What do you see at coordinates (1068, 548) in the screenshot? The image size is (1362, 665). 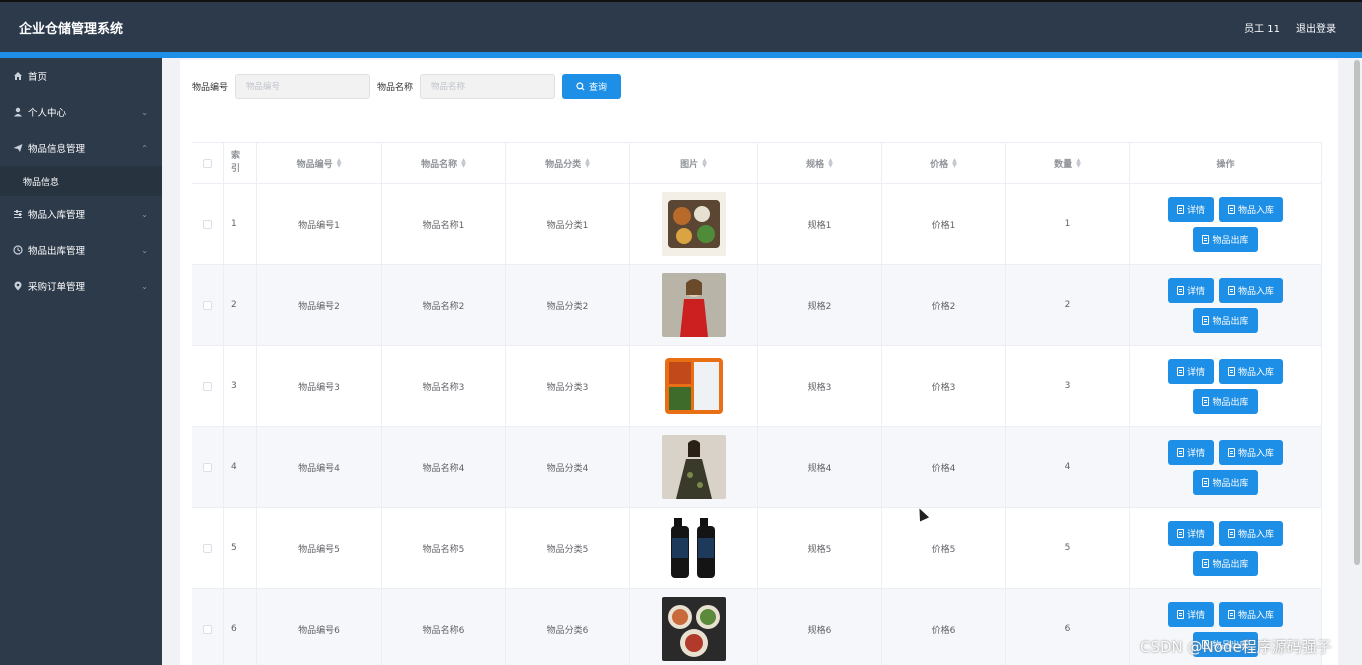 I see `cell-qty: 5` at bounding box center [1068, 548].